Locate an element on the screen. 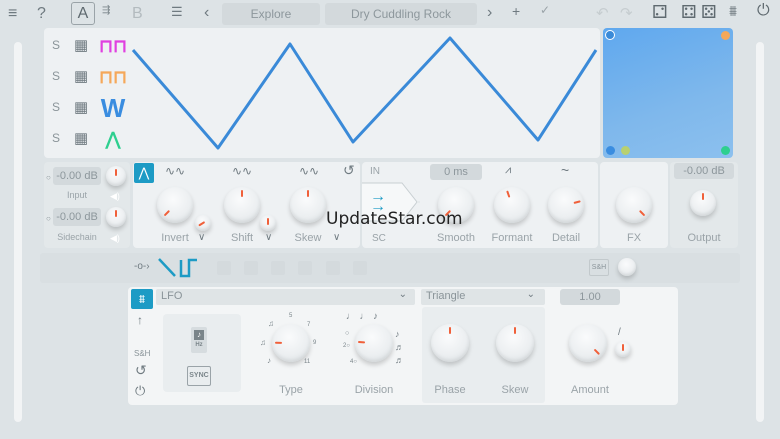  copy-a-to-b-icon: ⇶ is located at coordinates (111, 13).